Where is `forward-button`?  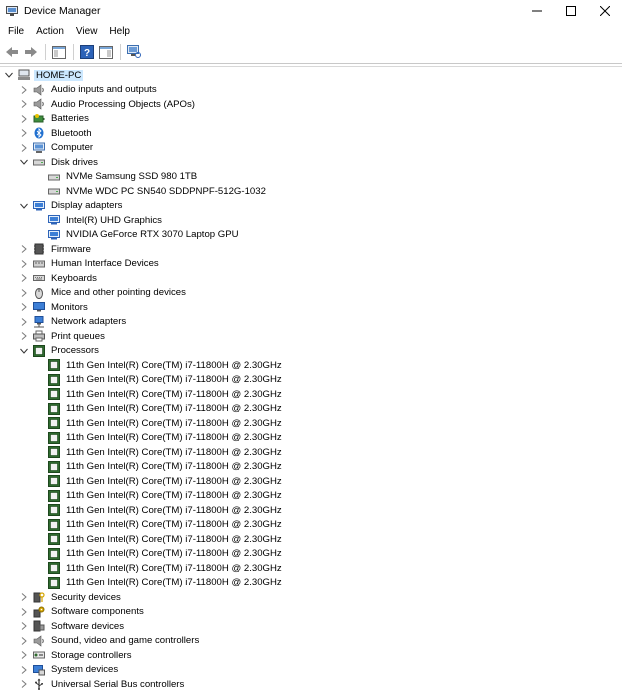
forward-button is located at coordinates (31, 52).